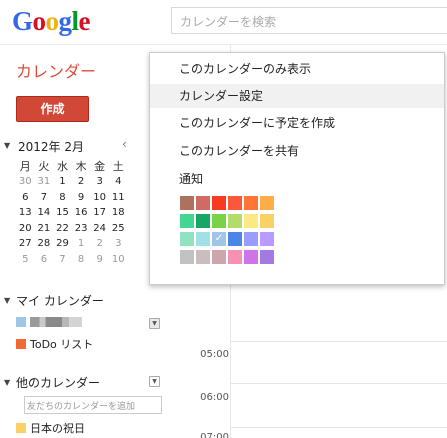  Describe the element at coordinates (75, 21) in the screenshot. I see `logo-letter: l` at that location.